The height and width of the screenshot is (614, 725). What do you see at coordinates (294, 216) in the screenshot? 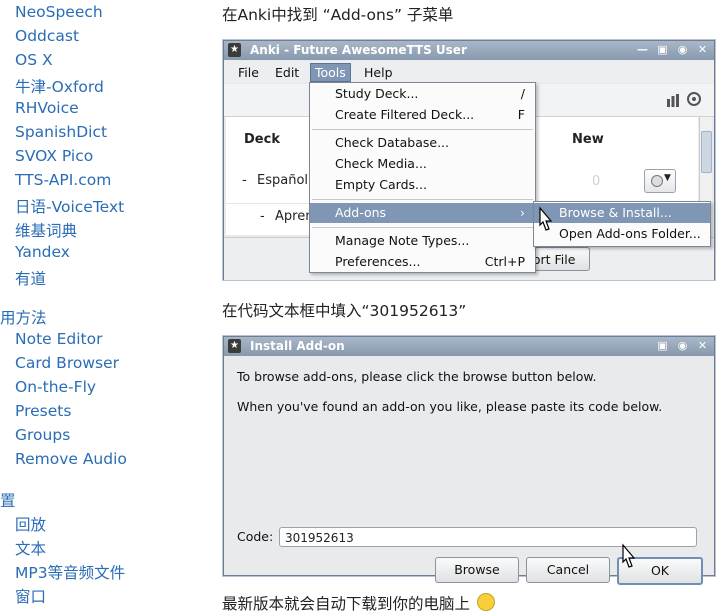
I see `deck-name: Apren` at bounding box center [294, 216].